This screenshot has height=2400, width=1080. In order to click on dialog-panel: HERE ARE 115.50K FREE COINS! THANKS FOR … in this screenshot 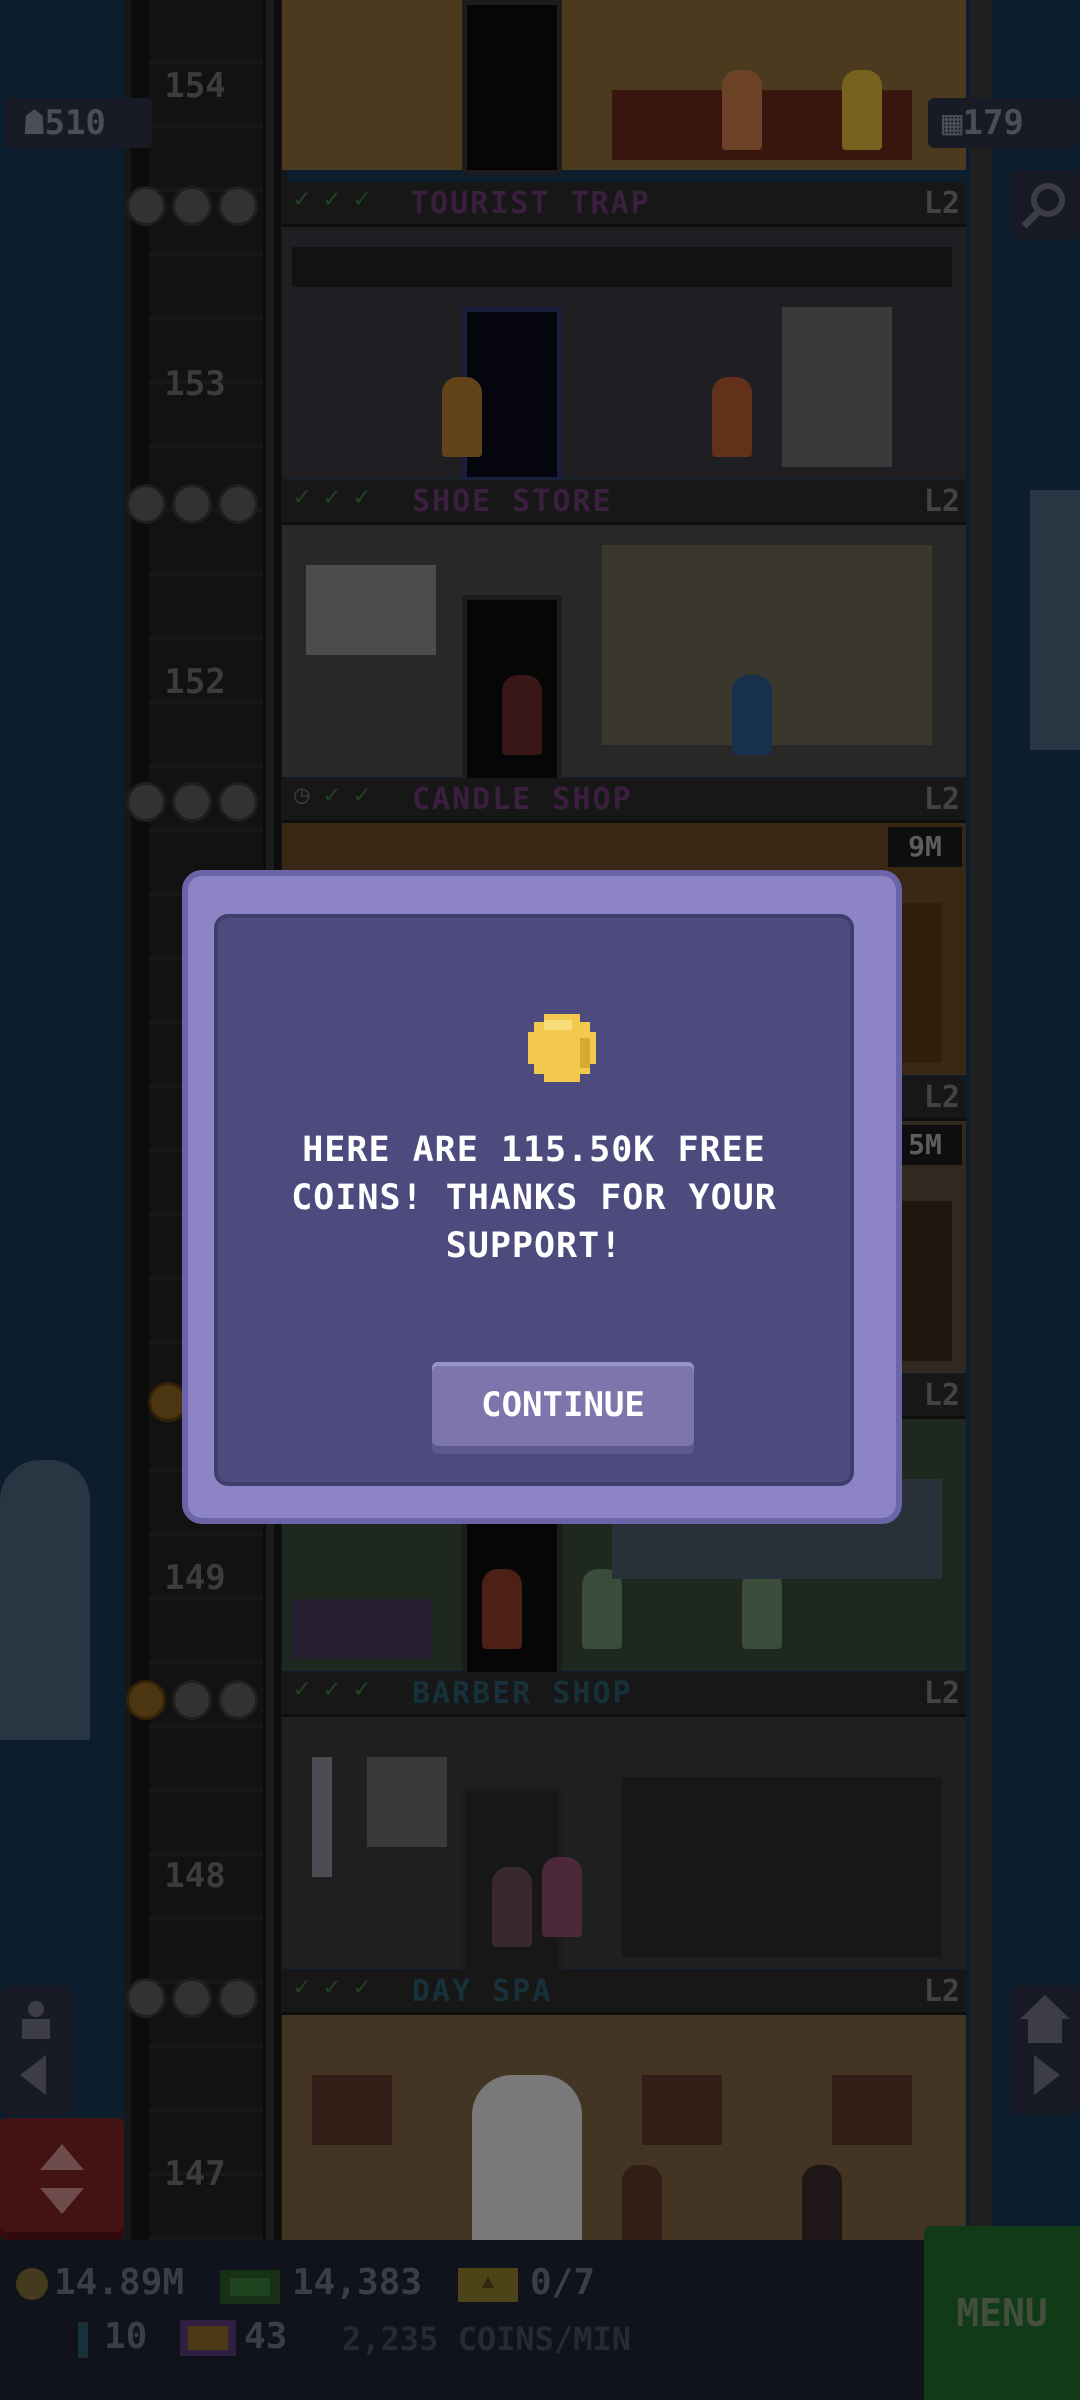, I will do `click(534, 1200)`.